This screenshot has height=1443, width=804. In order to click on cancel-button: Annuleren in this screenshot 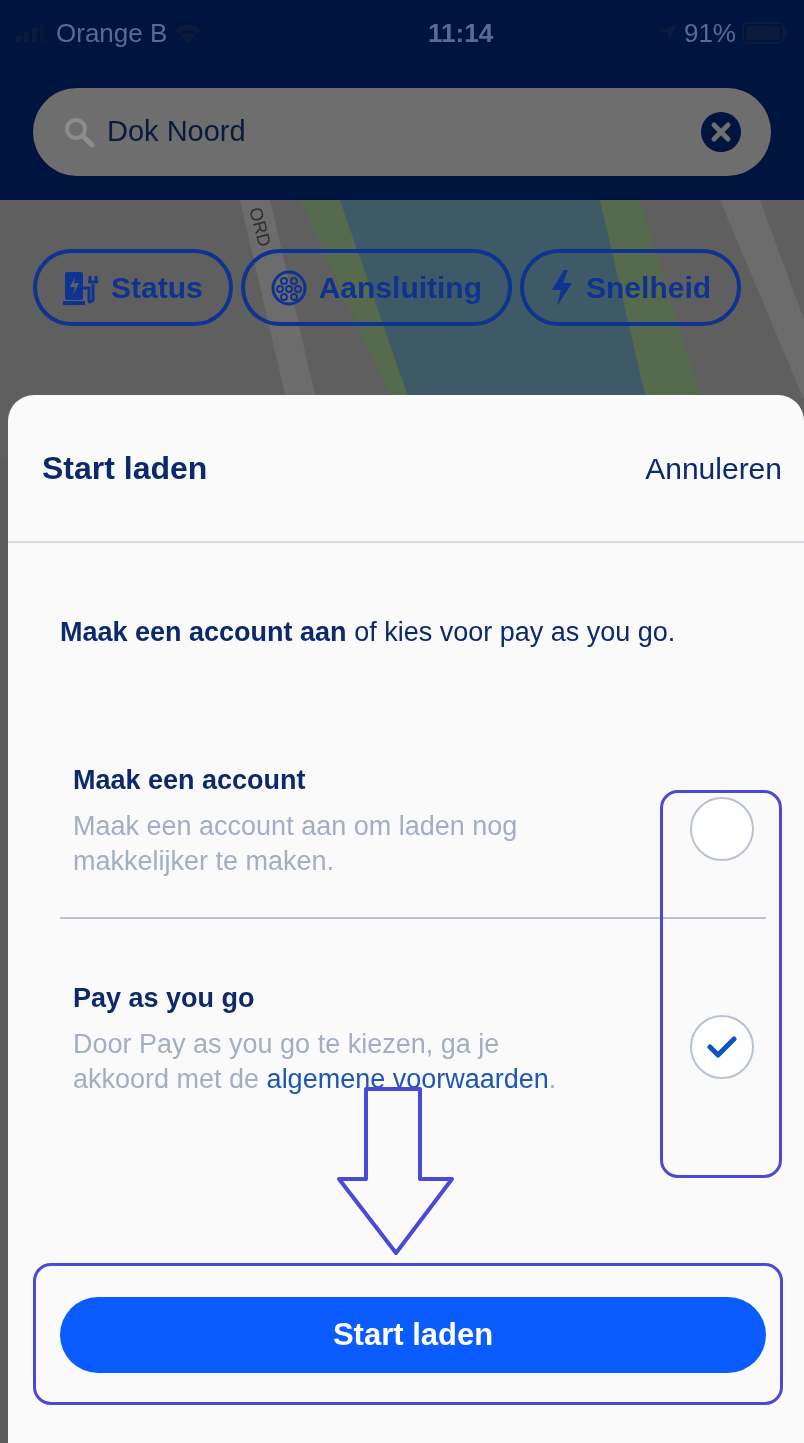, I will do `click(713, 468)`.